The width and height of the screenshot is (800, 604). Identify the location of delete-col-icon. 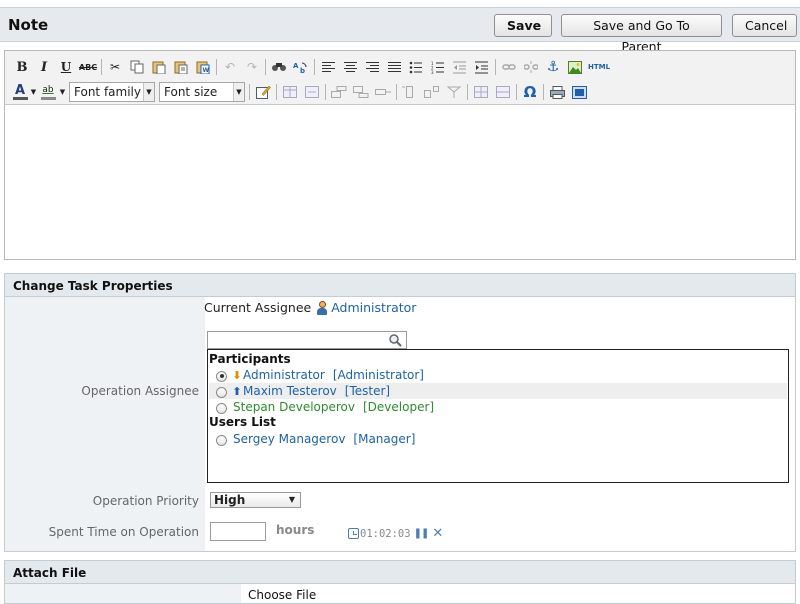
(454, 92).